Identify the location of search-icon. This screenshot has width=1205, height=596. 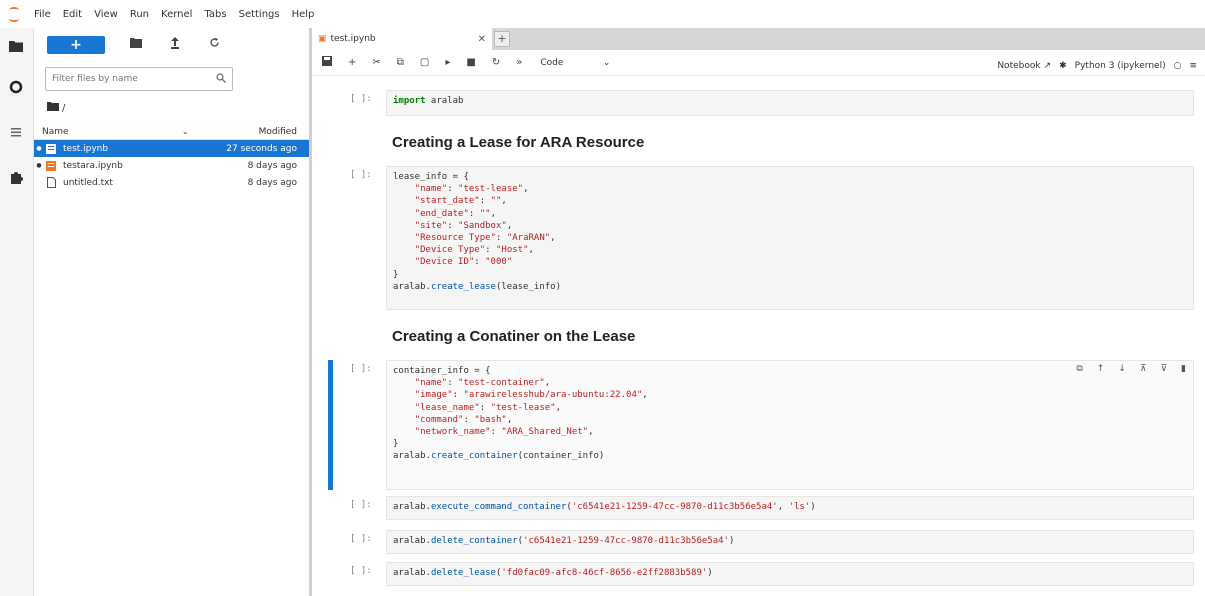
(221, 79).